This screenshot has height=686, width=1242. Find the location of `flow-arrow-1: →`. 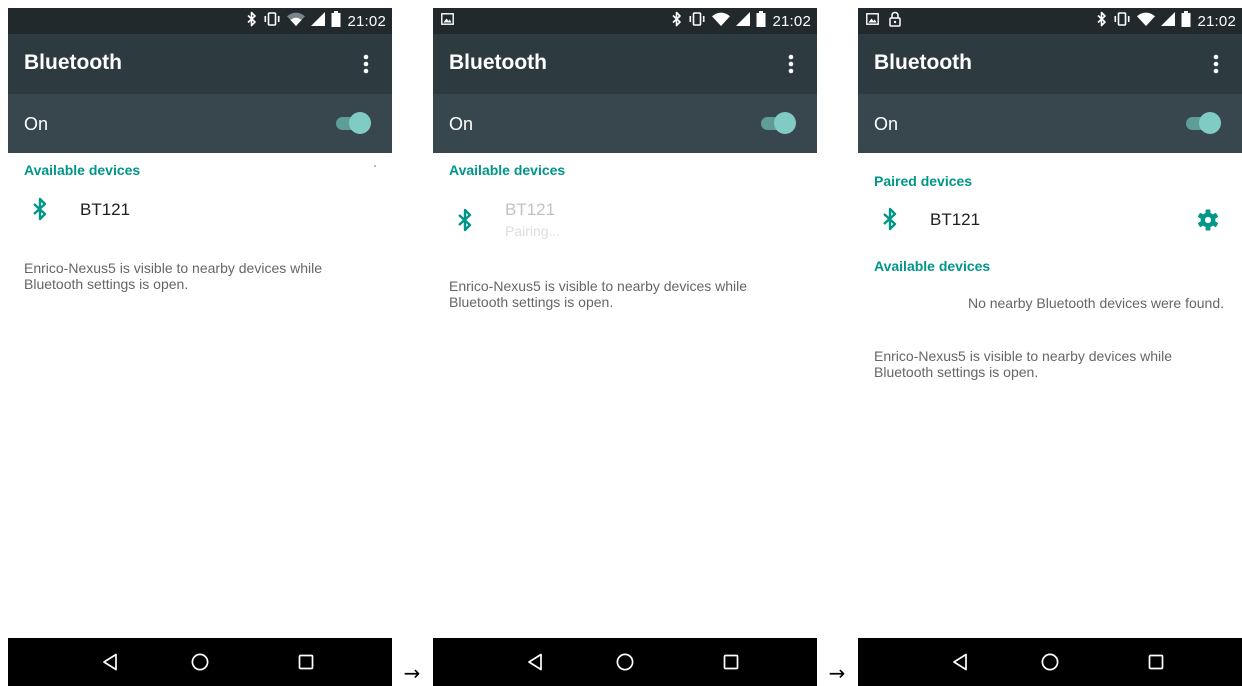

flow-arrow-1: → is located at coordinates (412, 673).